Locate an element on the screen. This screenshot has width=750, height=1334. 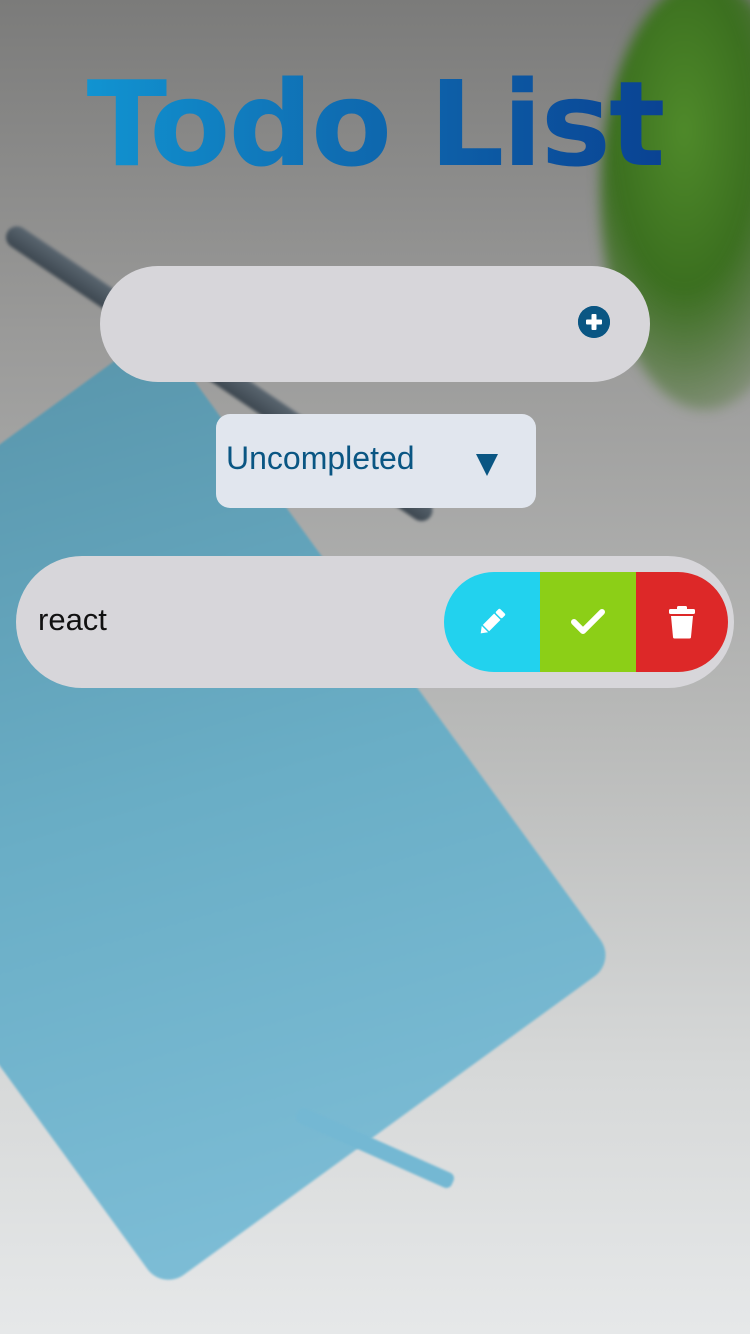
todo-input is located at coordinates (352, 325).